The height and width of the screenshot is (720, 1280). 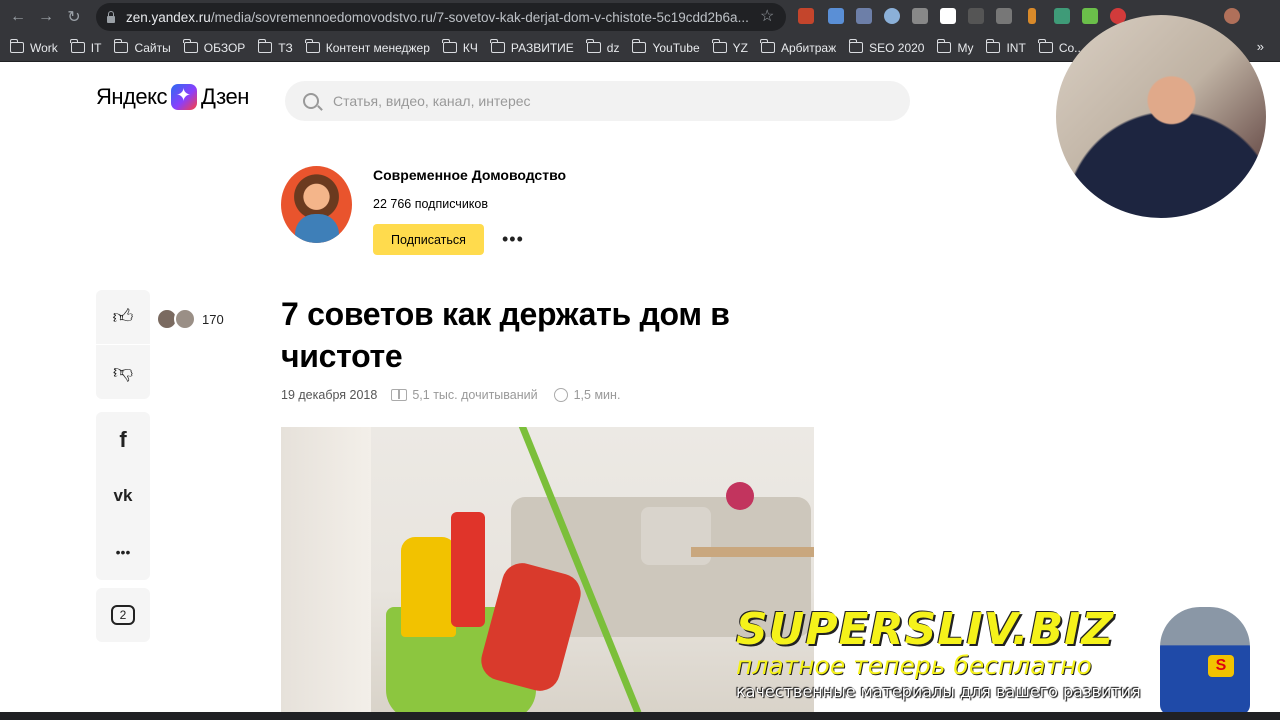 I want to click on article-title: 7 советов как держать дом в чистоте, so click(x=505, y=335).